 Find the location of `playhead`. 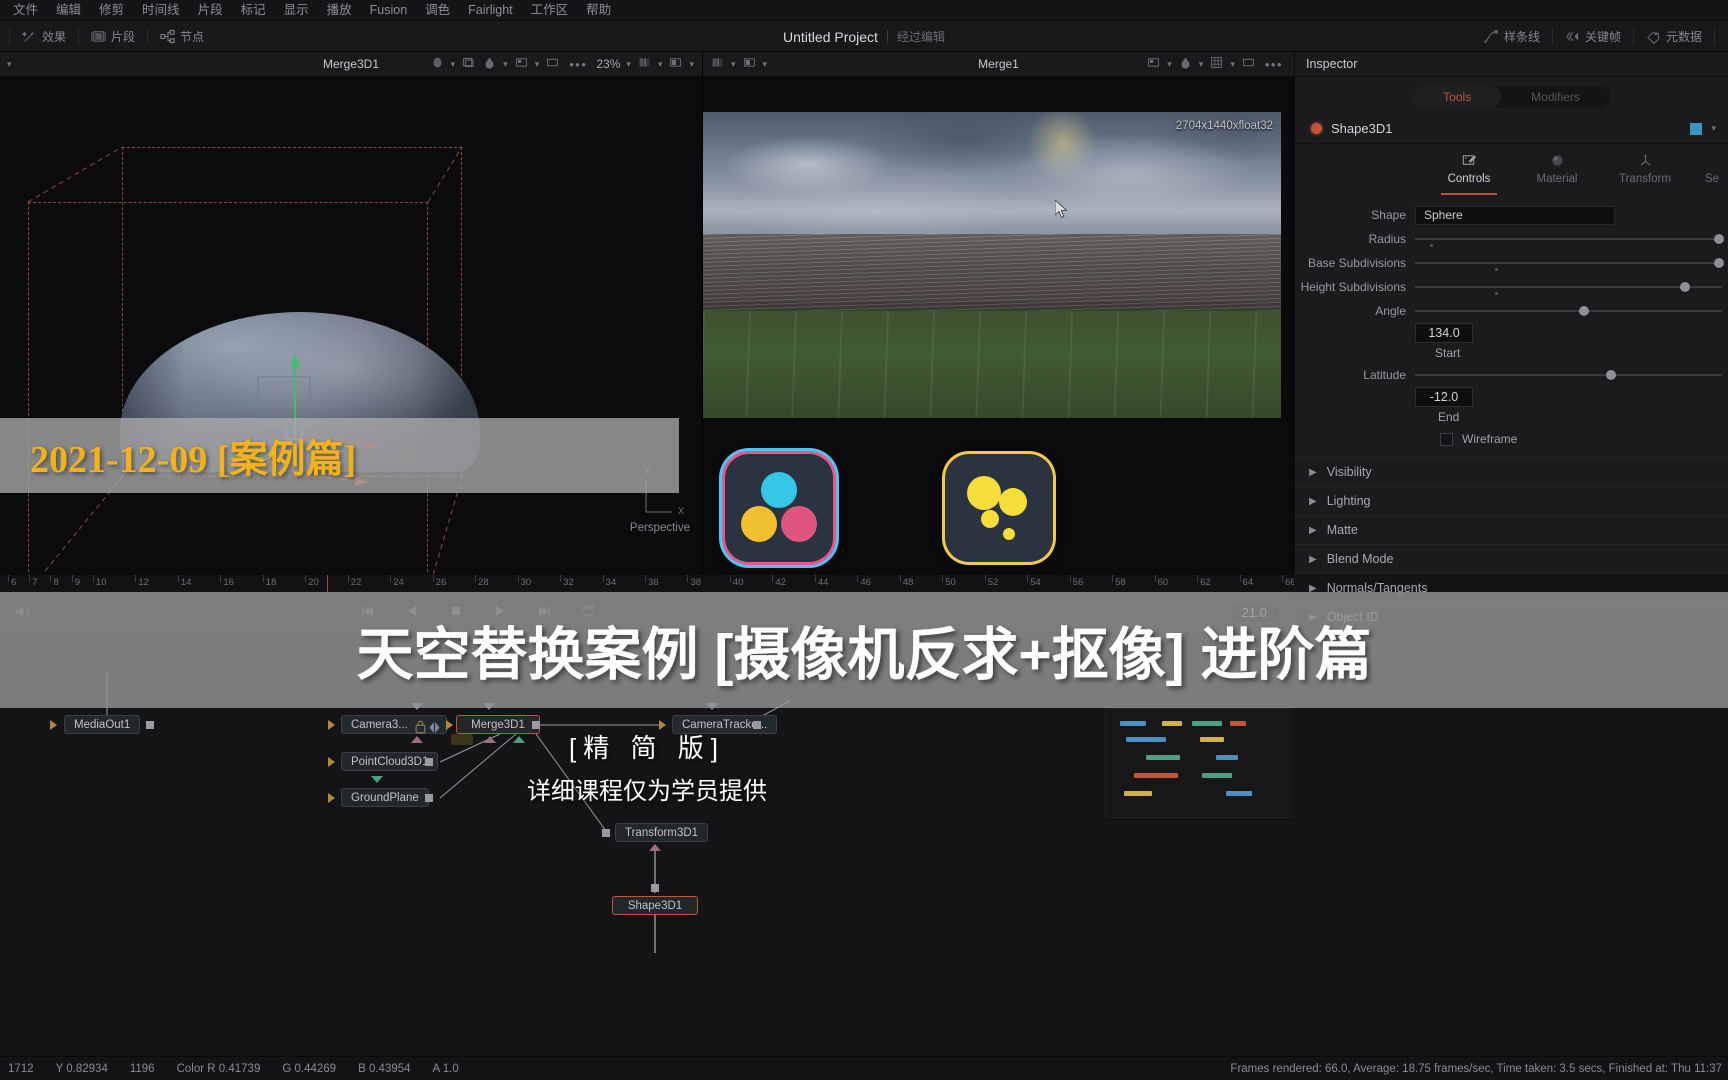

playhead is located at coordinates (327, 583).